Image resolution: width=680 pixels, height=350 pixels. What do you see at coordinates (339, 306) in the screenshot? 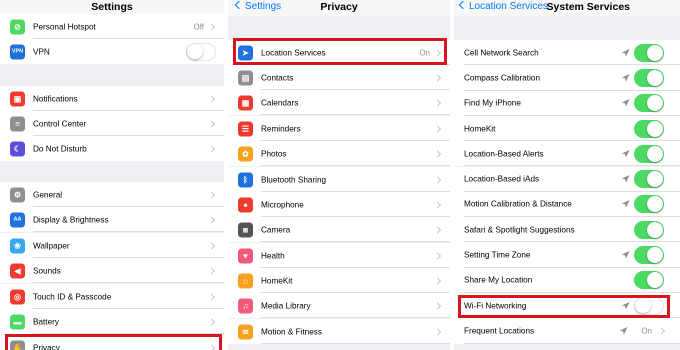
I see `row-media-library: ♫ Media Library` at bounding box center [339, 306].